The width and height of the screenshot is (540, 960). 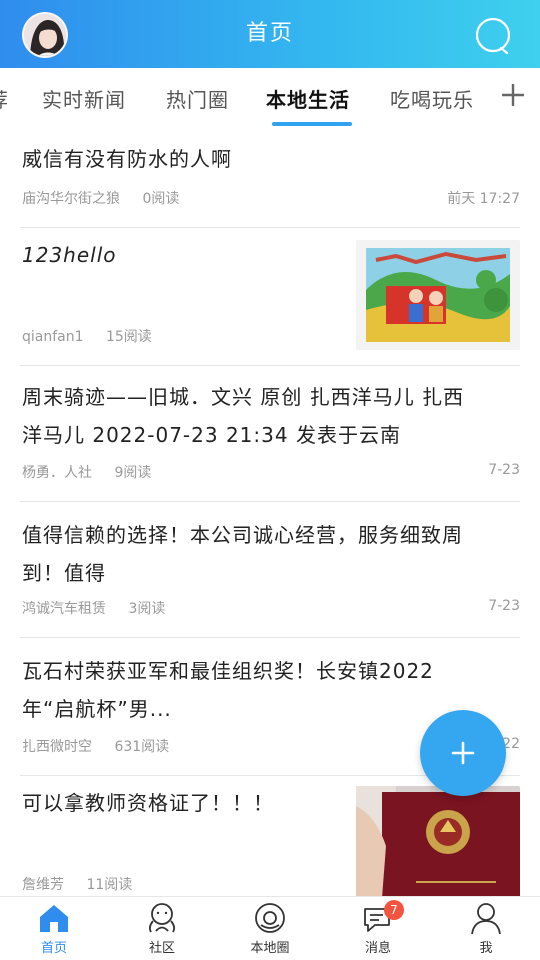 What do you see at coordinates (71, 199) in the screenshot?
I see `author: 庙沟华尔街之狼` at bounding box center [71, 199].